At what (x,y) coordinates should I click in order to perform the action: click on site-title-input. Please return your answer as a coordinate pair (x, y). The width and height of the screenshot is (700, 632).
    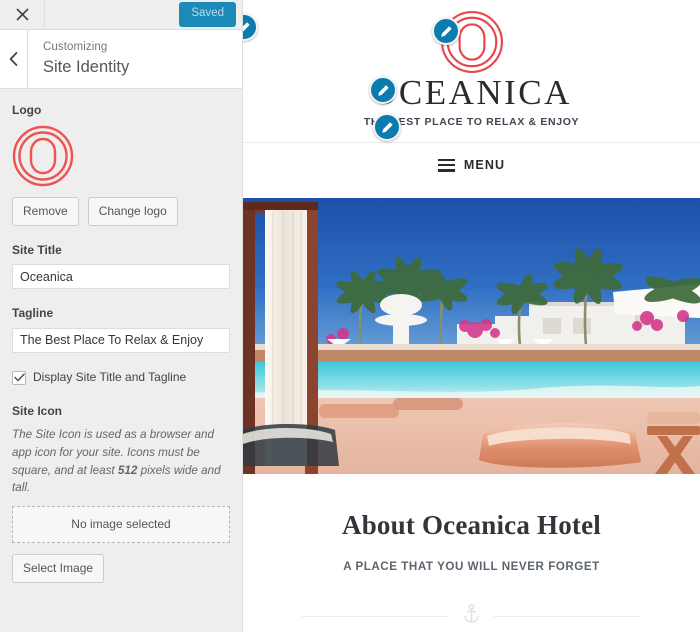
    Looking at the image, I should click on (121, 277).